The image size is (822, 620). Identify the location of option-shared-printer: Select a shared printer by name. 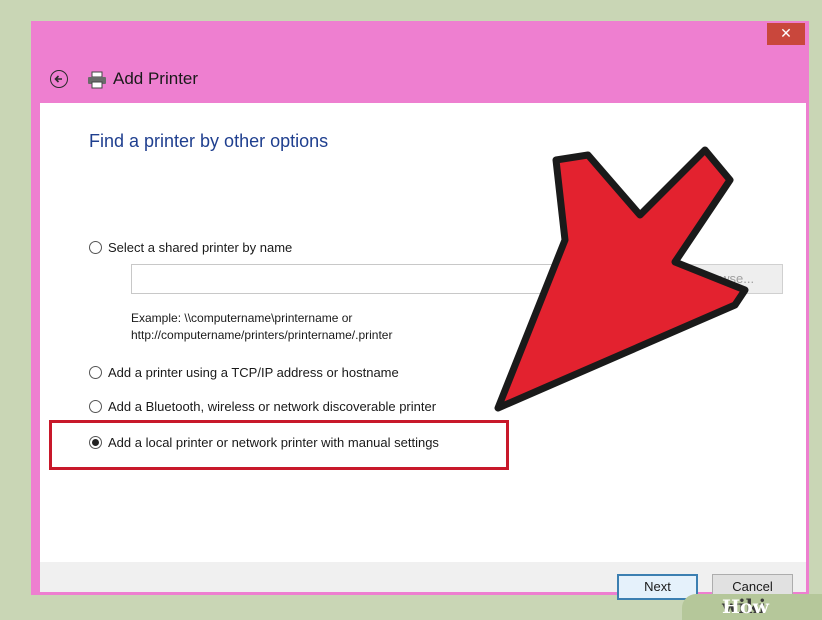
(190, 247).